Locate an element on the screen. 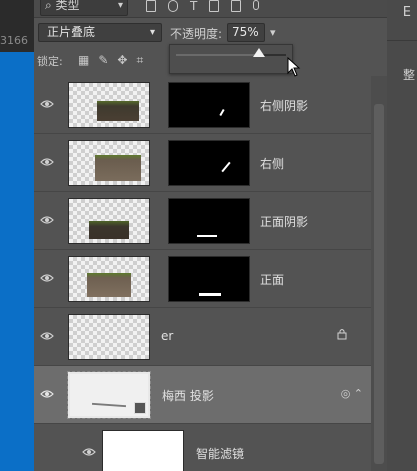 This screenshot has height=471, width=417. filter-icons: T is located at coordinates (203, 6).